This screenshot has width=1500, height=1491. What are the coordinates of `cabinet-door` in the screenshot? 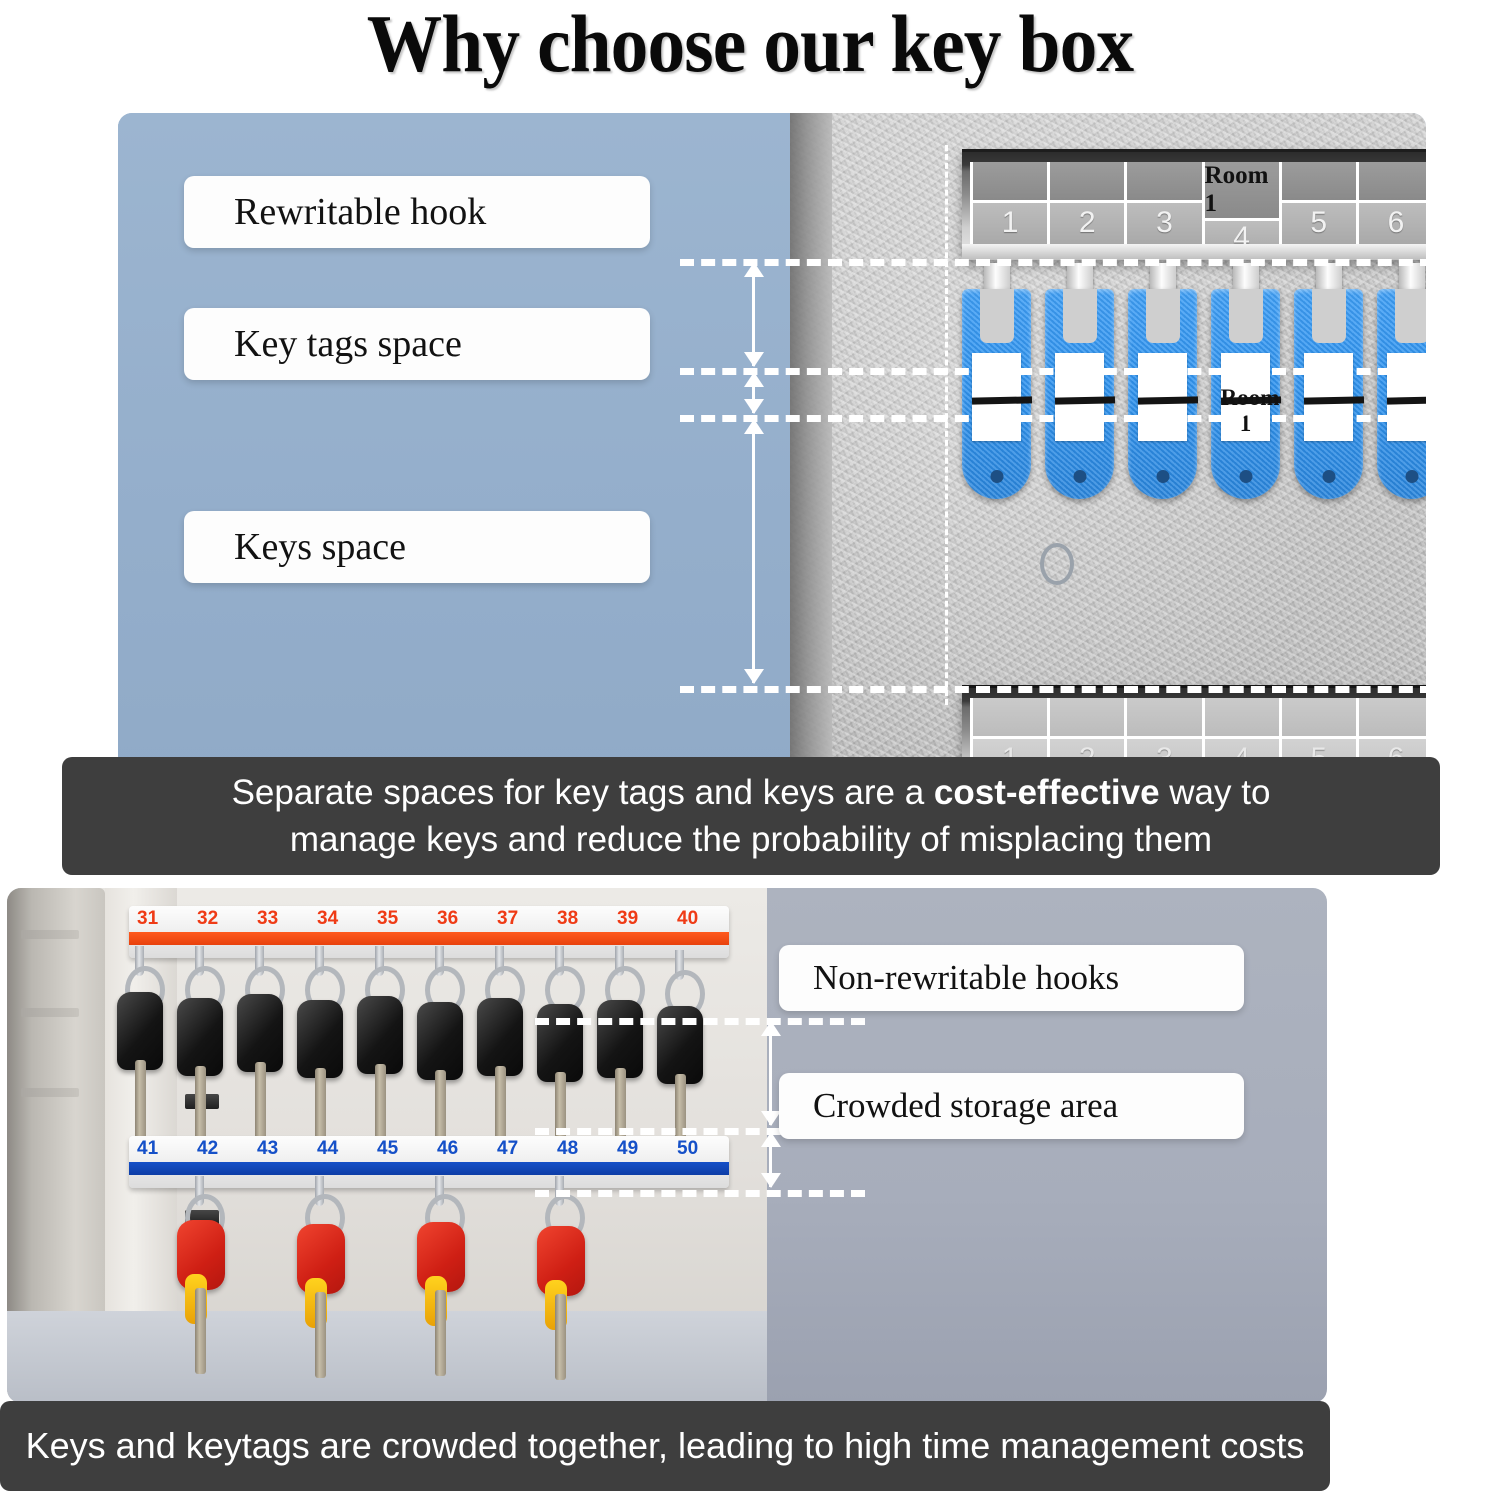 It's located at (56, 1103).